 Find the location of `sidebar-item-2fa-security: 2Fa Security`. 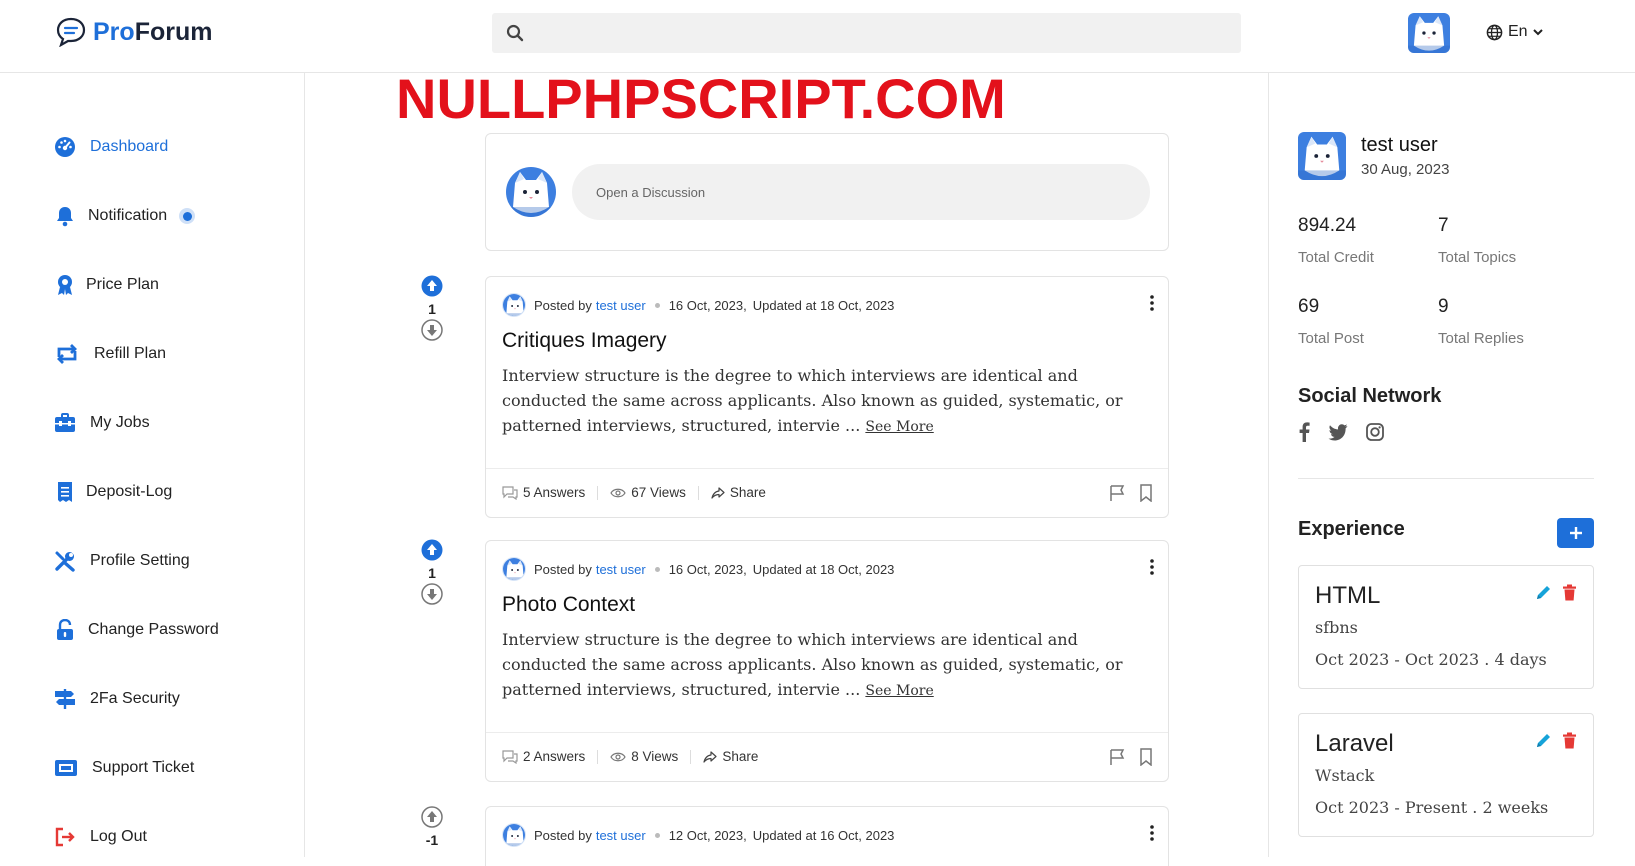

sidebar-item-2fa-security: 2Fa Security is located at coordinates (117, 699).